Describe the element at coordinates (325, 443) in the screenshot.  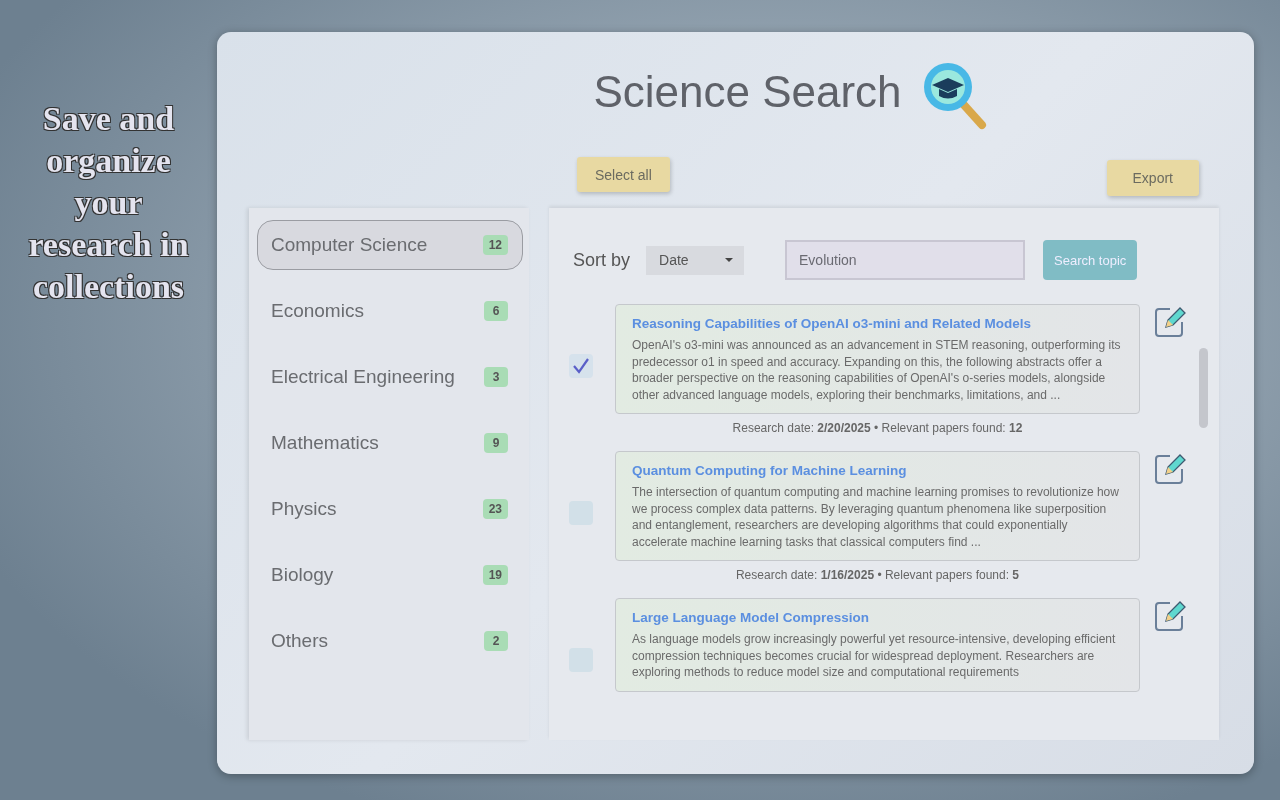
I see `category-label: Mathematics` at that location.